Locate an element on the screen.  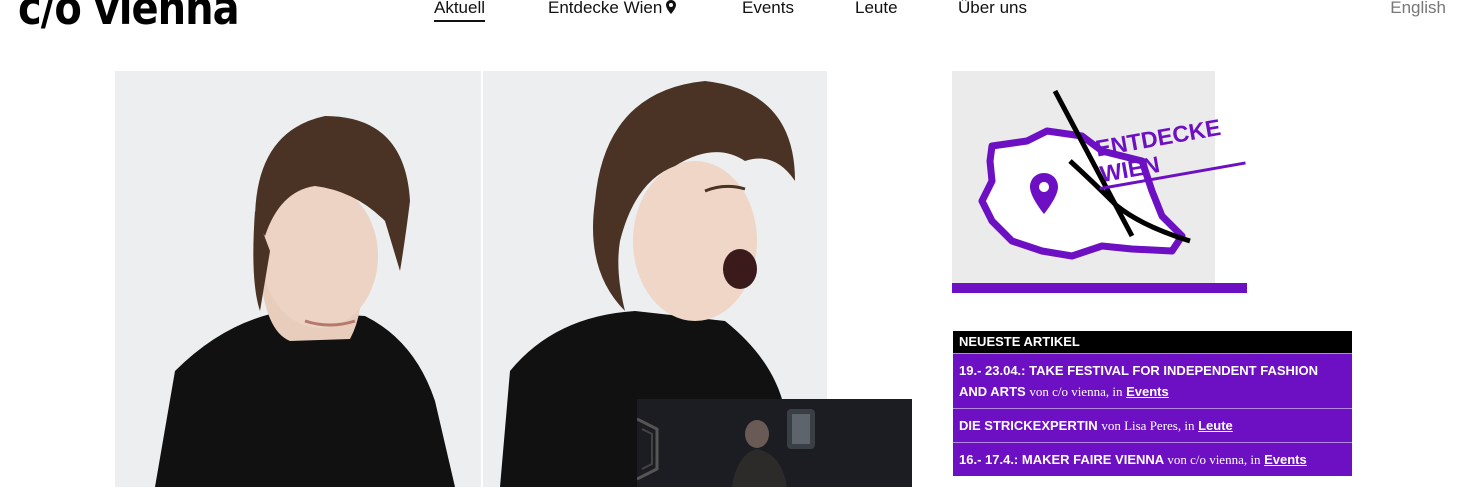
nav-entdecke-wien-label: Entdecke Wien is located at coordinates (605, 8).